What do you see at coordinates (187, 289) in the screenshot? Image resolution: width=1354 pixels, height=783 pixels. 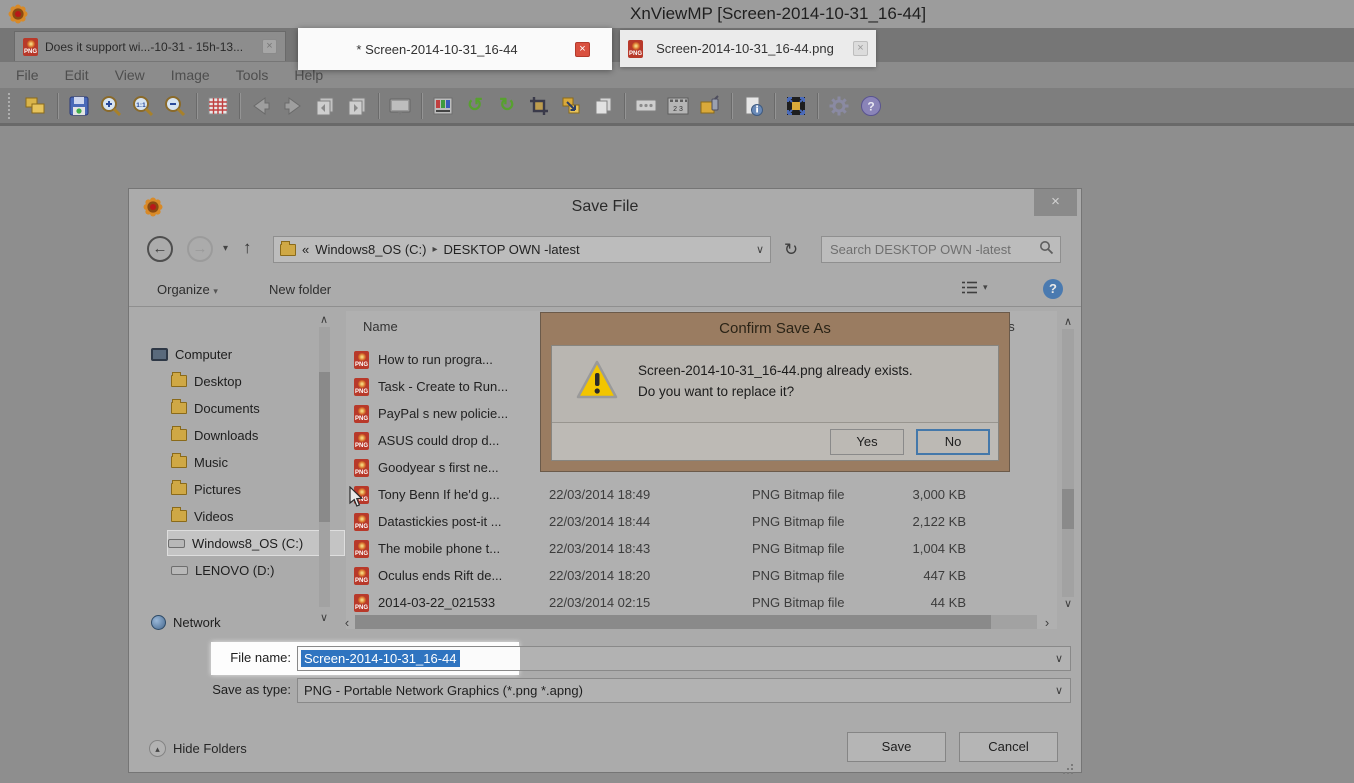 I see `organize-button: Organize ▾` at bounding box center [187, 289].